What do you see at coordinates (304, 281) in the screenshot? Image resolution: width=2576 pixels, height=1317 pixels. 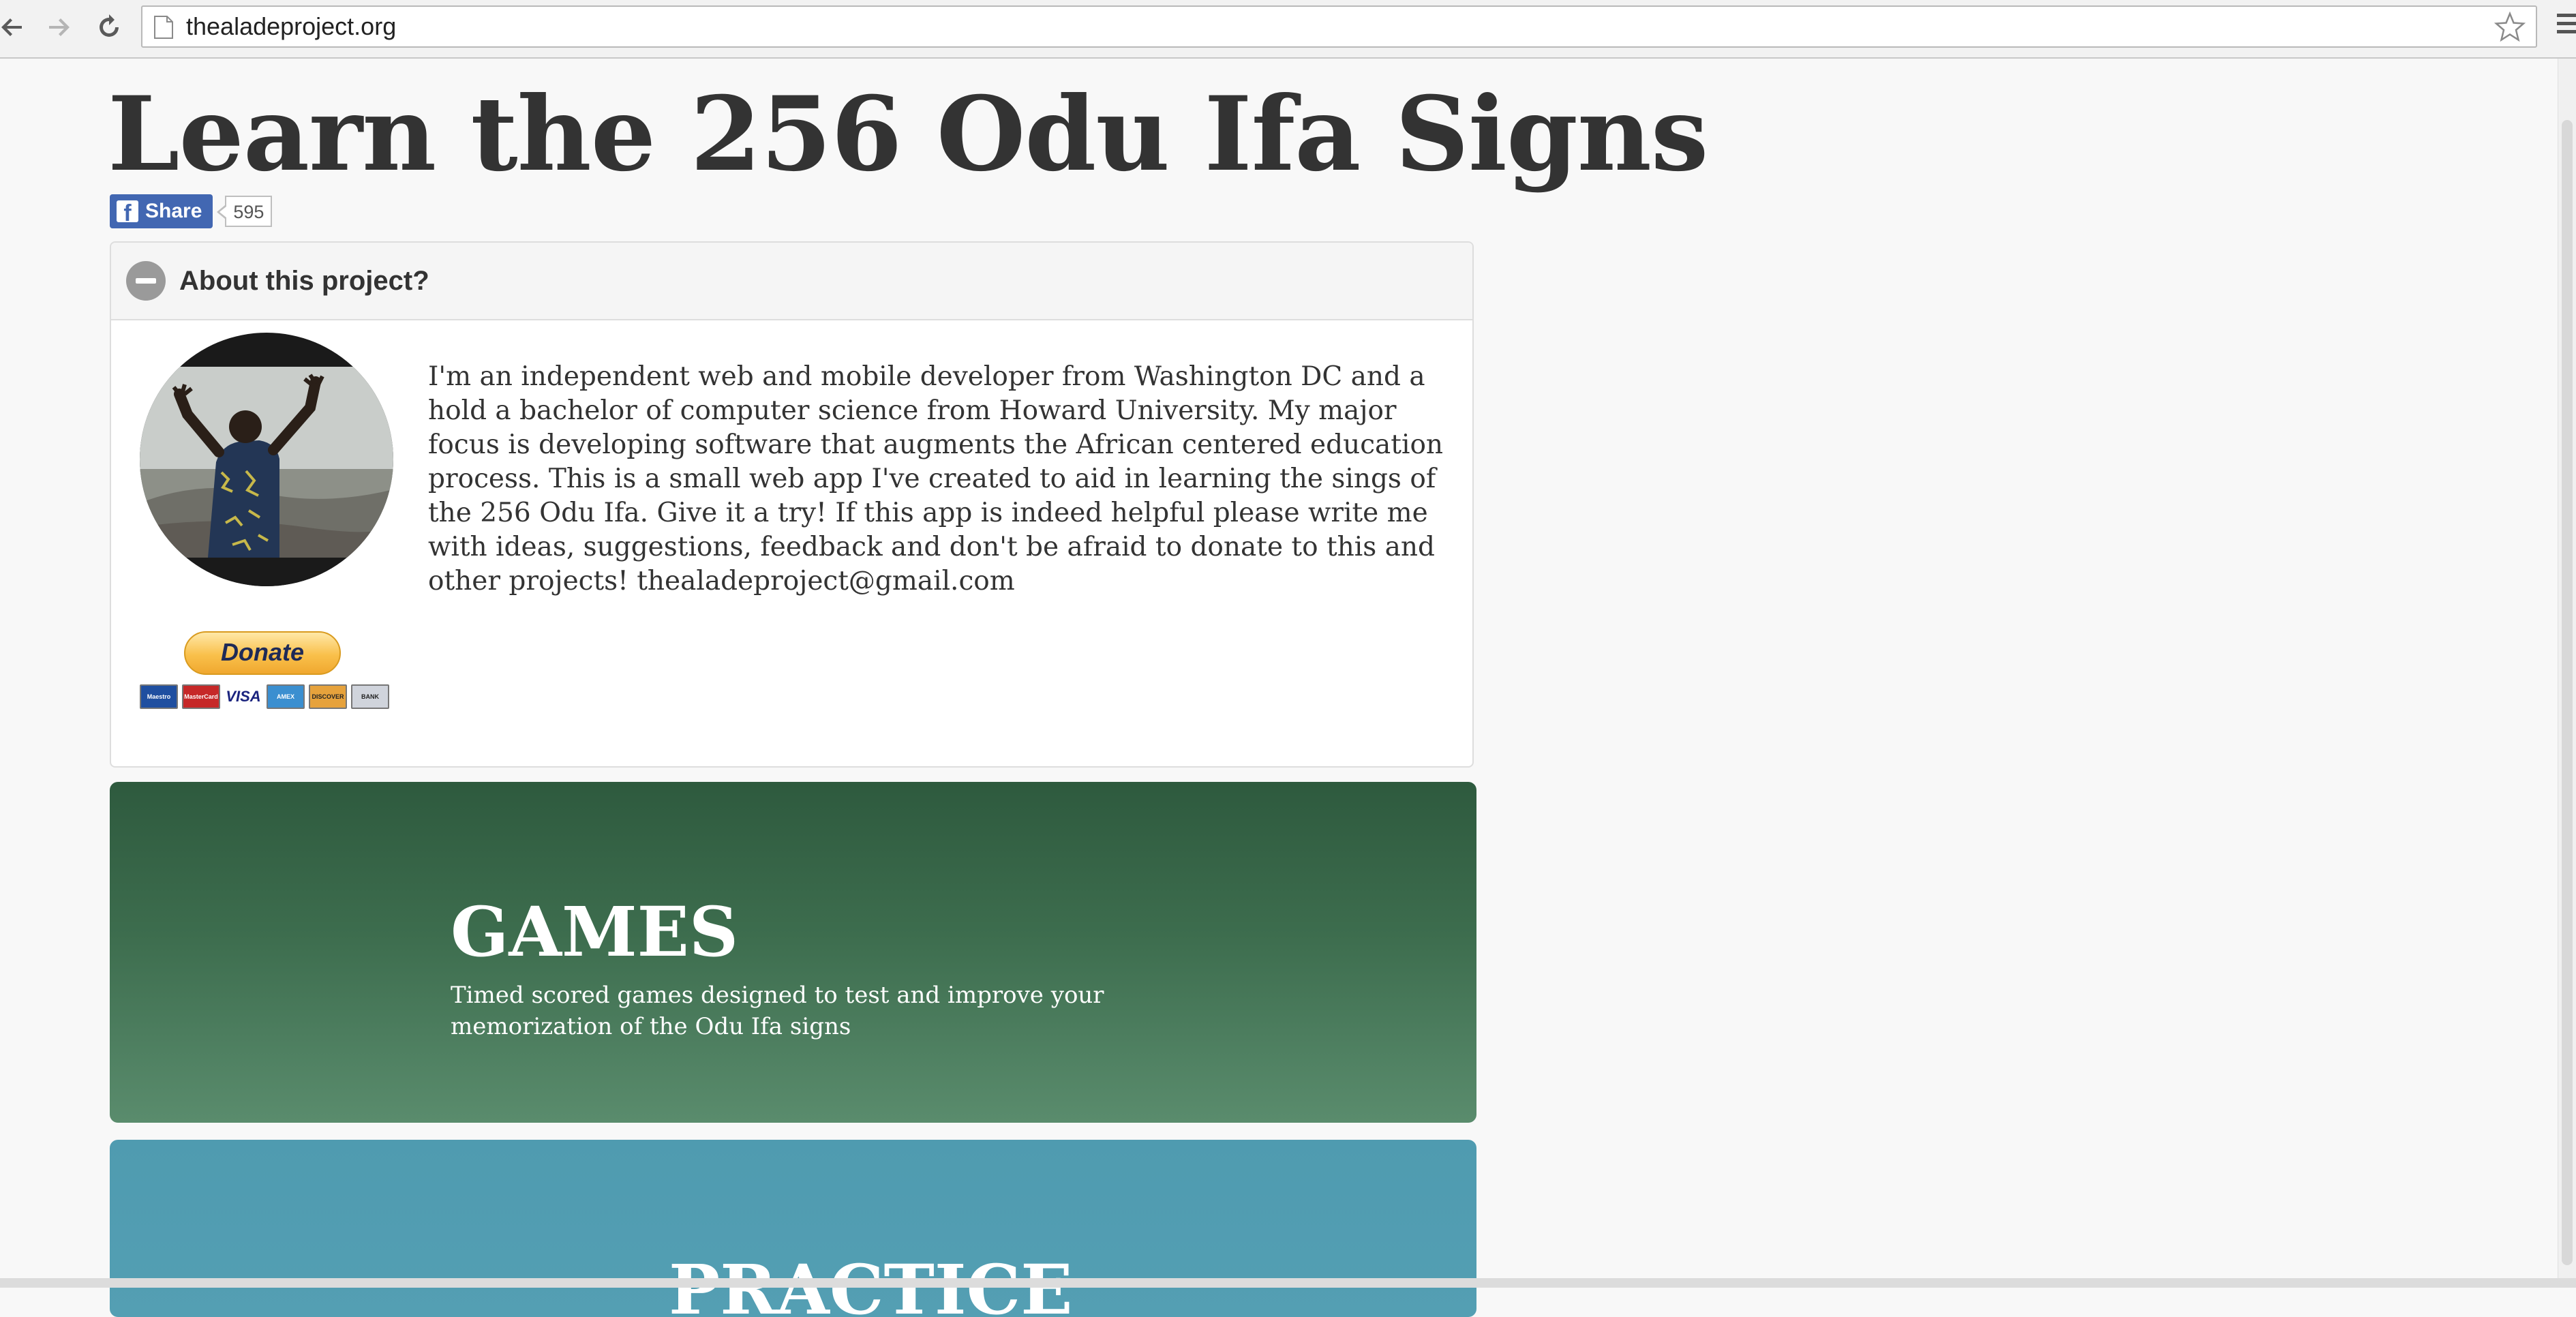 I see `about-title: About this project?` at bounding box center [304, 281].